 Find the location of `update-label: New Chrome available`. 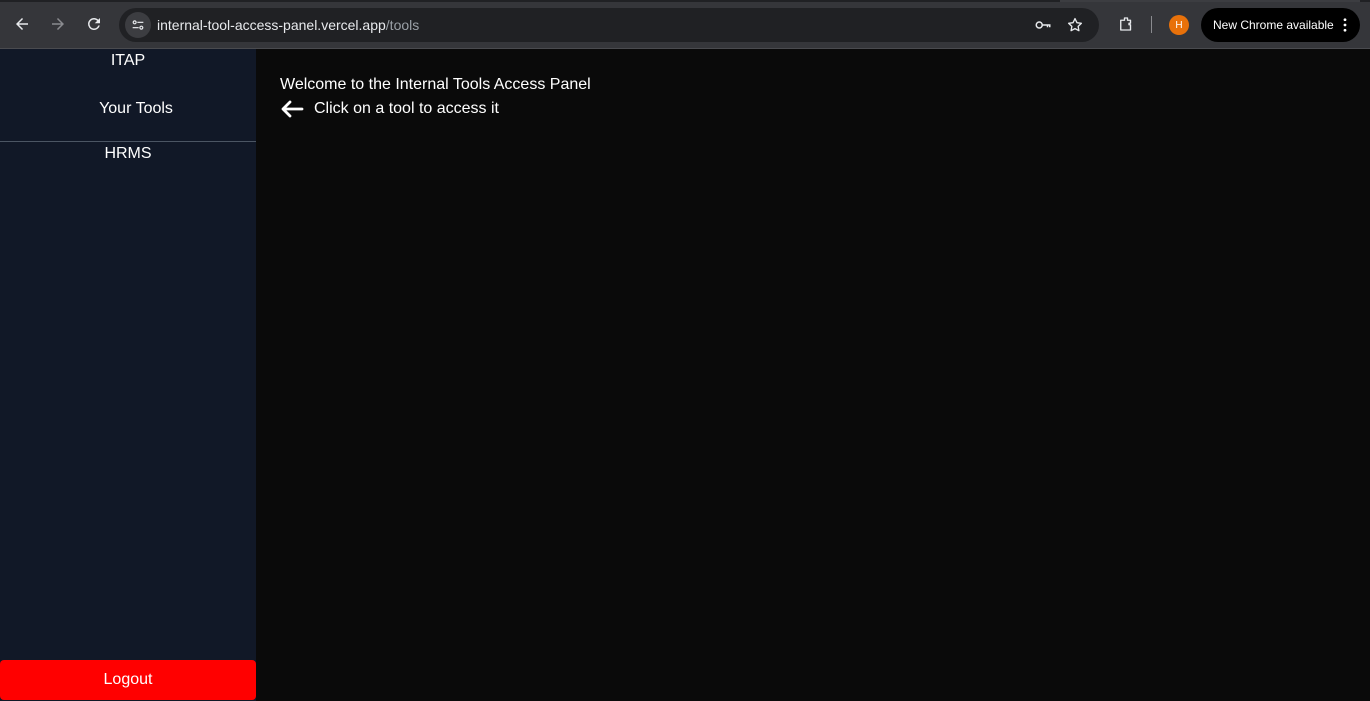

update-label: New Chrome available is located at coordinates (1273, 25).